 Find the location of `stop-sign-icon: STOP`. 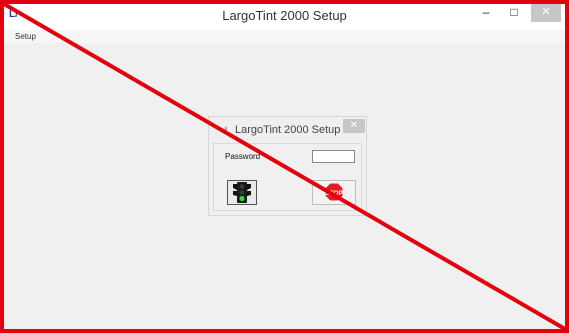

stop-sign-icon: STOP is located at coordinates (334, 192).